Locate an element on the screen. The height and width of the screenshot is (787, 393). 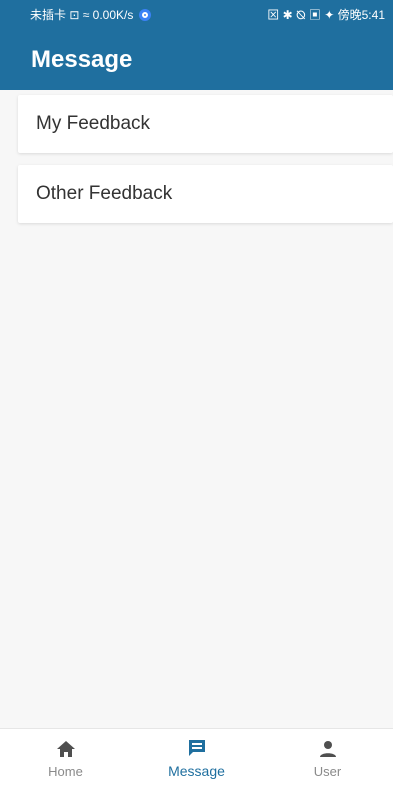
app-header: Message is located at coordinates (196, 60).